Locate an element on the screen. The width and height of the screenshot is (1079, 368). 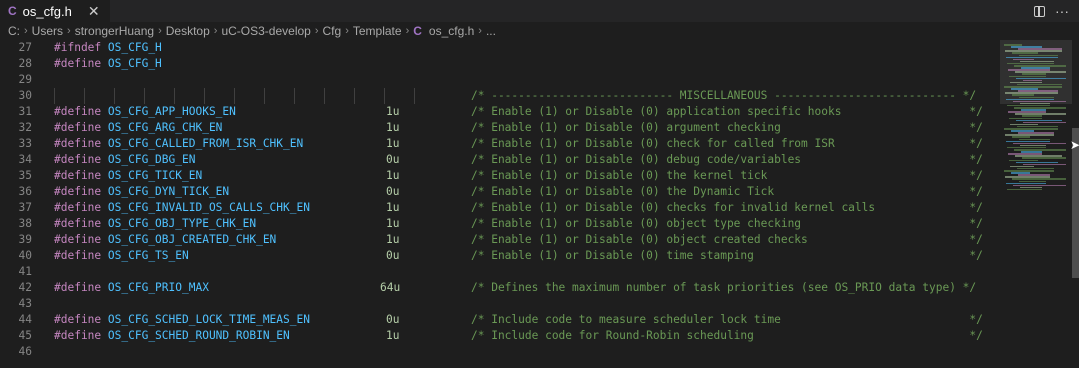
code-text: #ifndef OS_CFG_H is located at coordinates (108, 48).